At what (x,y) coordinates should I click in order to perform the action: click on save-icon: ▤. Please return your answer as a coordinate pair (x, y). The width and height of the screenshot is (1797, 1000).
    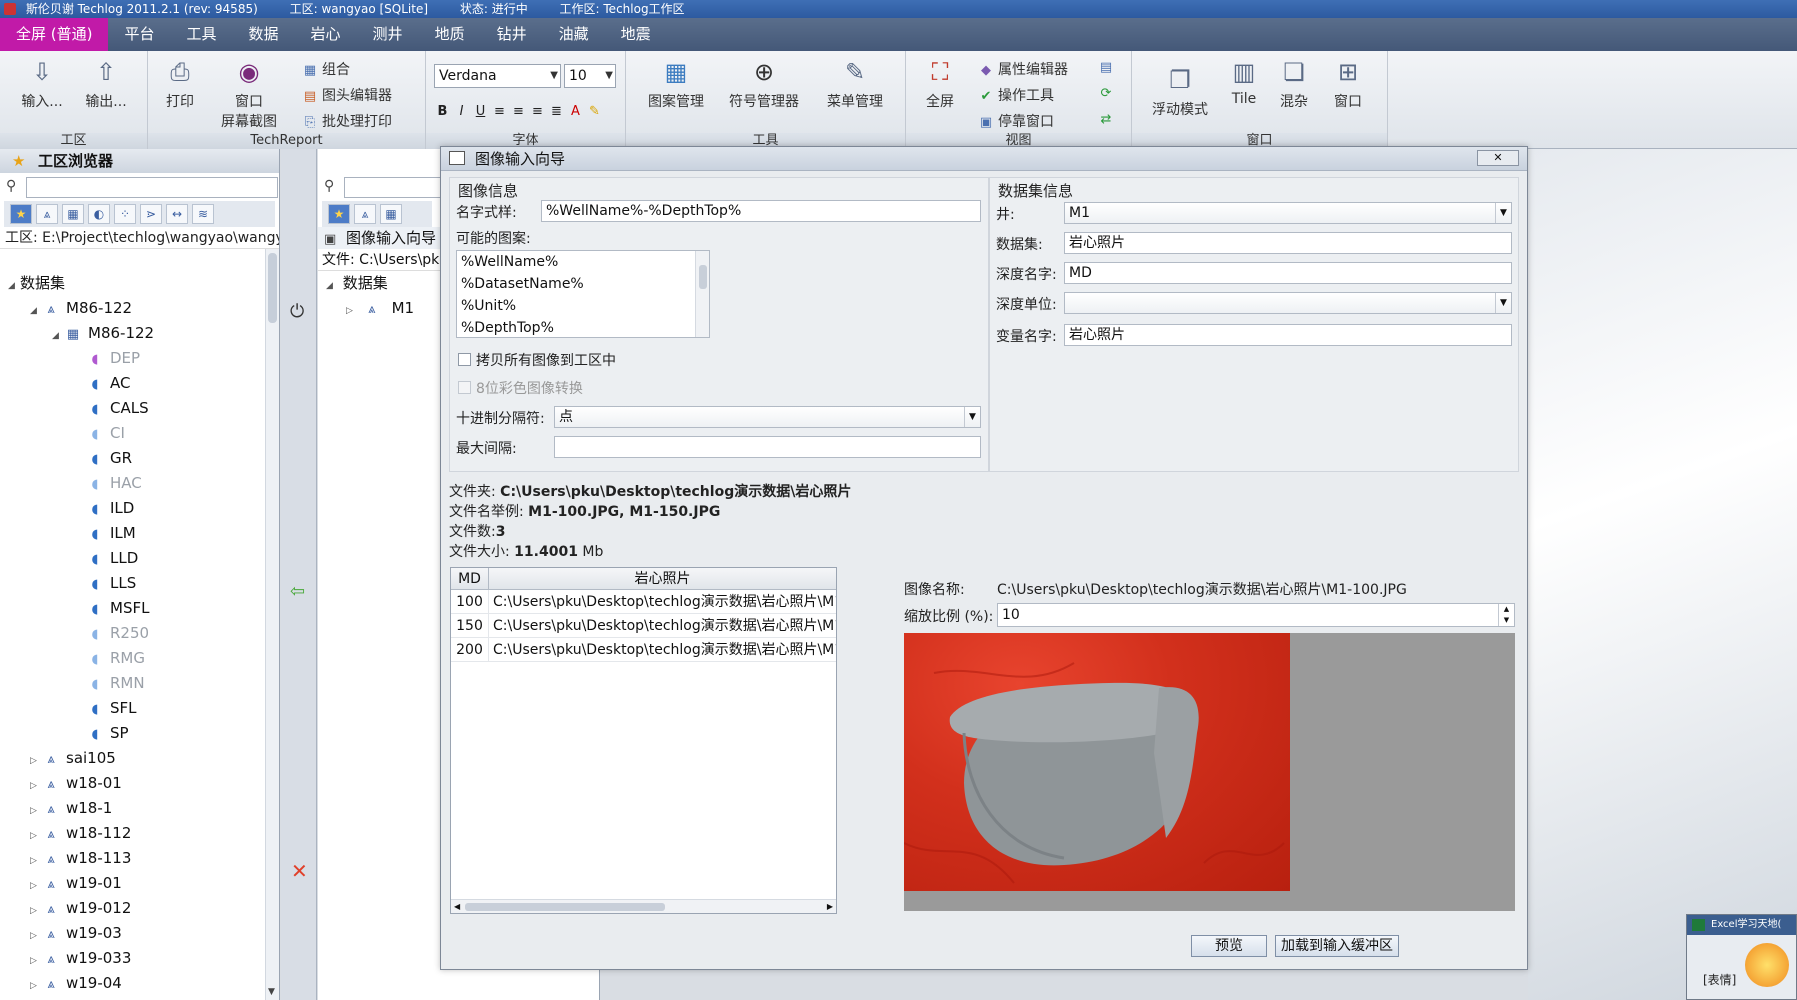
    Looking at the image, I should click on (1108, 67).